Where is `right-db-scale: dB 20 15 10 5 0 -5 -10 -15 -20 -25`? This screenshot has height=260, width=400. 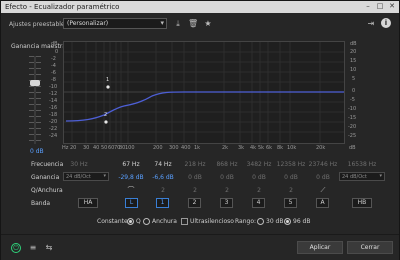
right-db-scale: dB 20 15 10 5 0 -5 -10 -15 -20 -25 is located at coordinates (355, 92).